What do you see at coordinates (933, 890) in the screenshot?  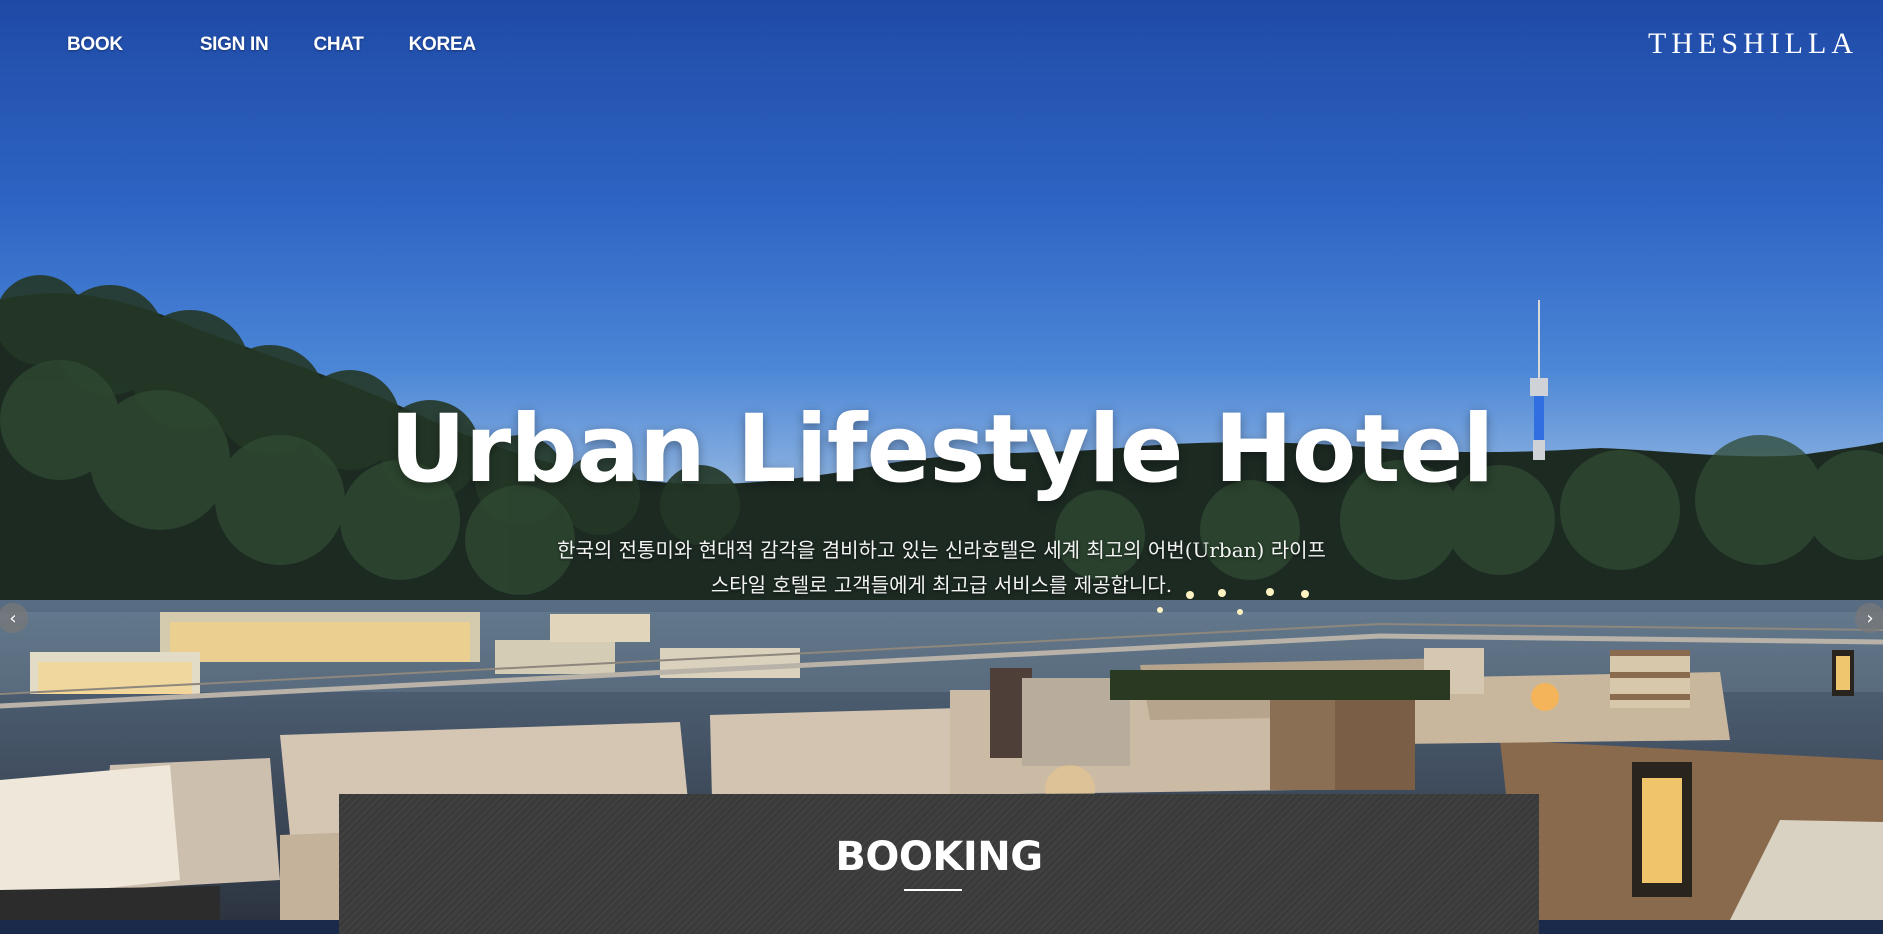 I see `booking-title-underline` at bounding box center [933, 890].